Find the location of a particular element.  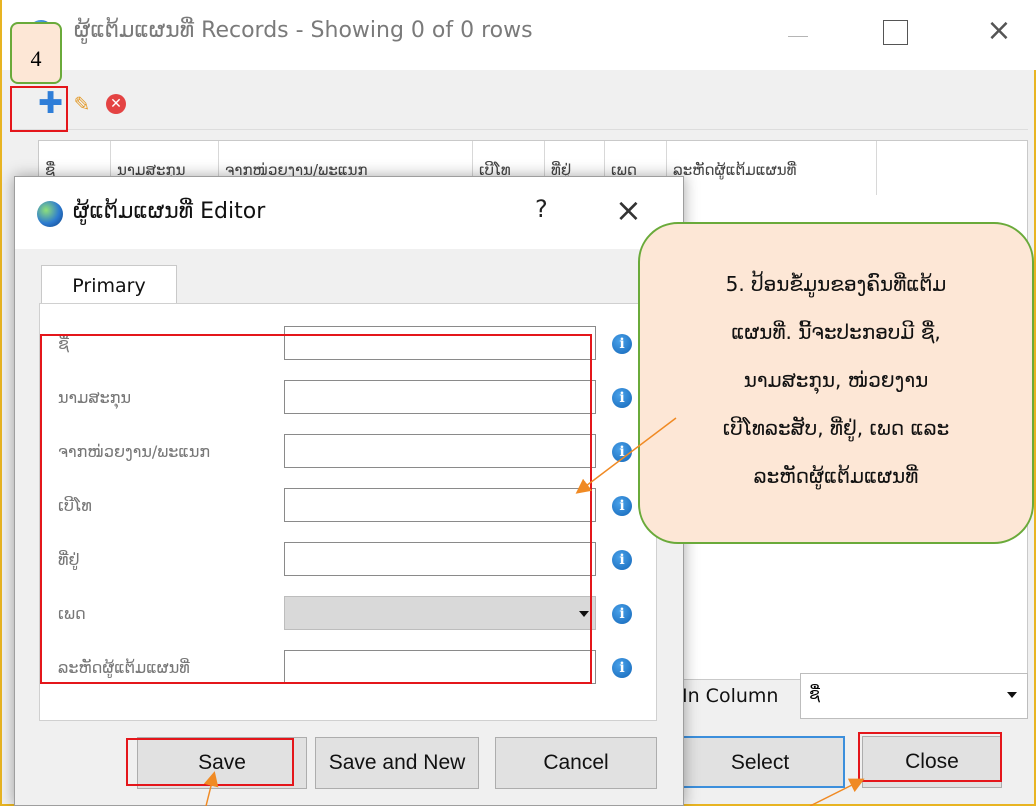

arrow-to-save is located at coordinates (211, 788).